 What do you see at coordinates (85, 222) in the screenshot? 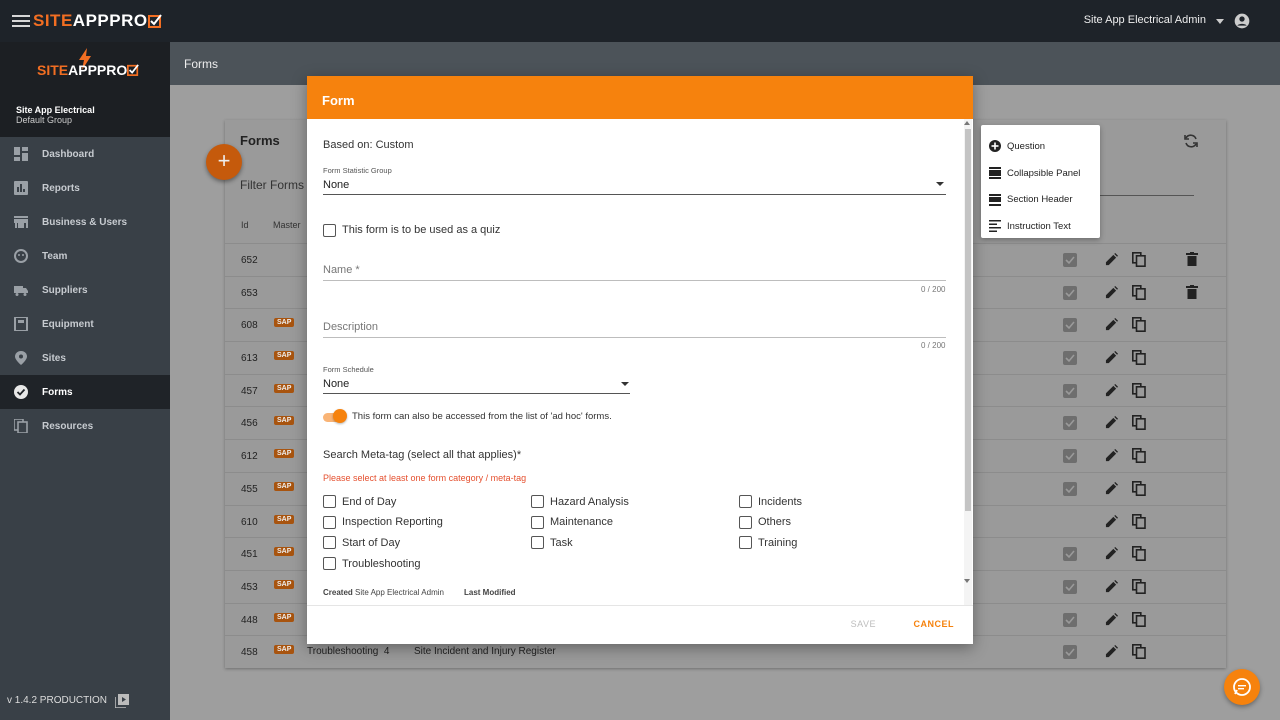
I see `sidebar-item-business-users: Business & Users` at bounding box center [85, 222].